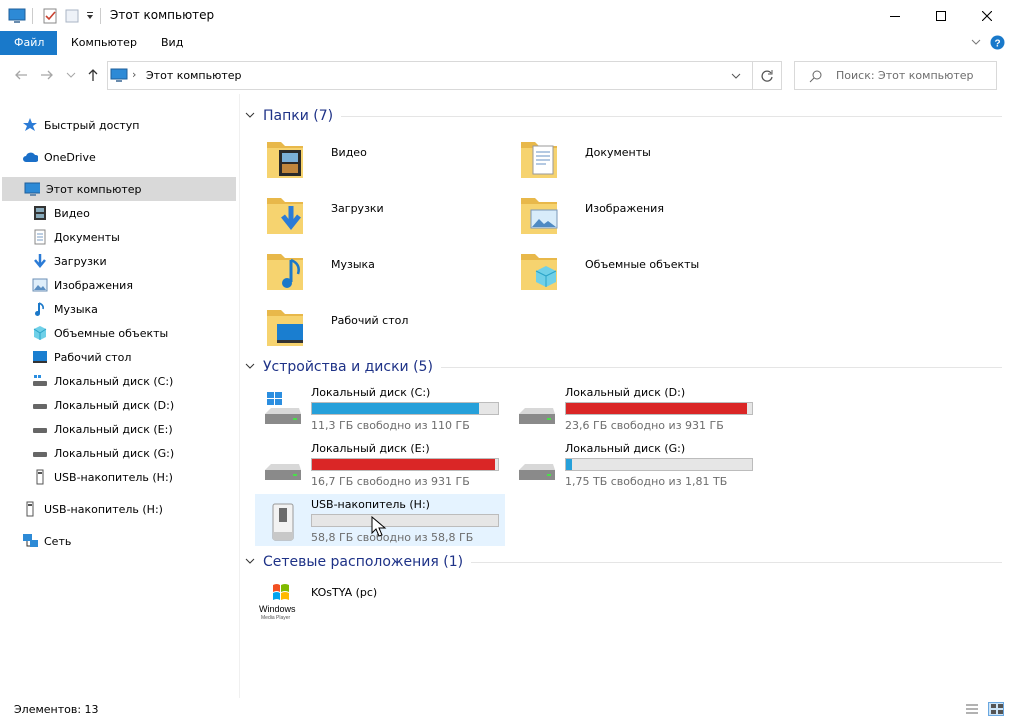 This screenshot has width=1010, height=722. I want to click on sidebar-item-downloads: Загрузки, so click(132, 261).